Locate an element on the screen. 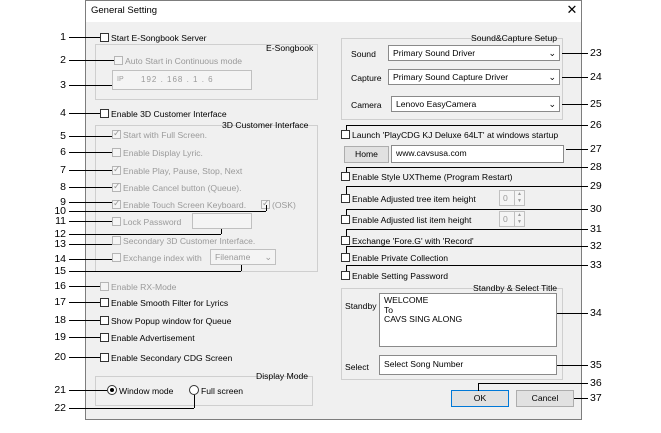 This screenshot has width=661, height=433. secondary-cdg-checkbox is located at coordinates (104, 357).